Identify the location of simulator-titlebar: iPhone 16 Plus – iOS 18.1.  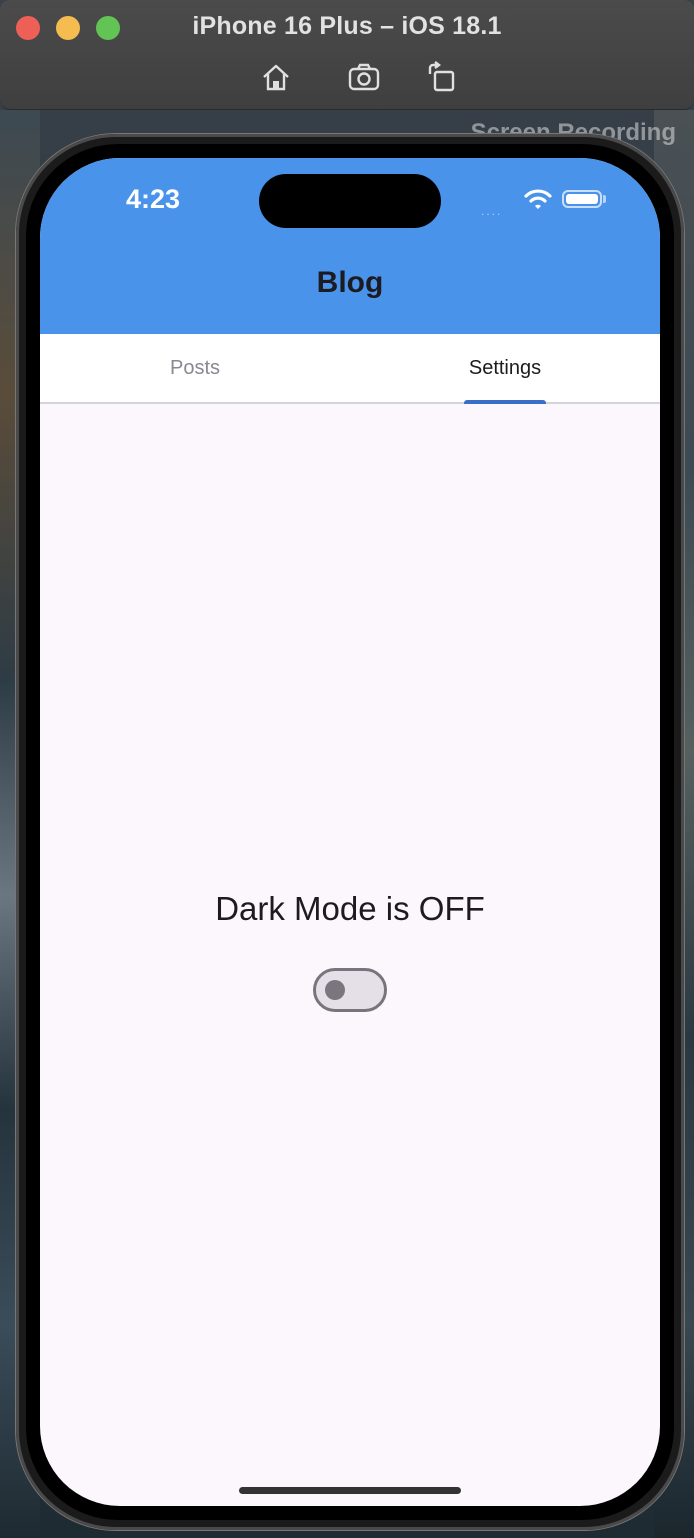
(347, 55).